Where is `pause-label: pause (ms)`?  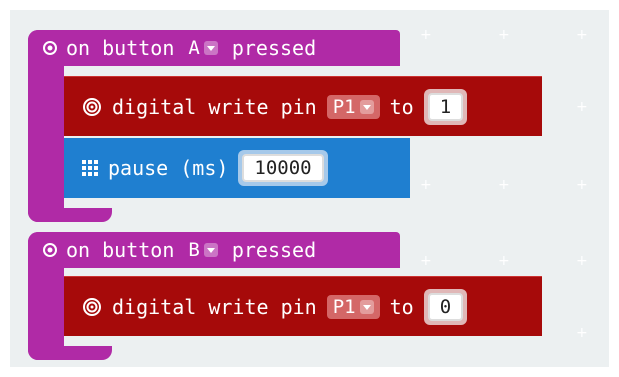 pause-label: pause (ms) is located at coordinates (168, 168).